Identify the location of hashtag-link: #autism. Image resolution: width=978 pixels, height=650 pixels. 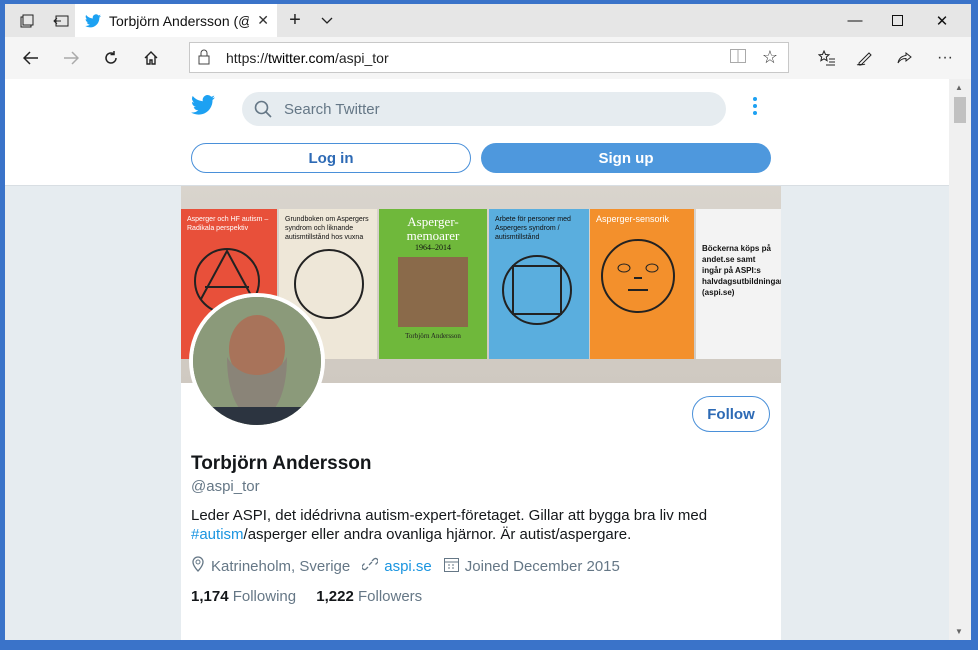
(217, 534).